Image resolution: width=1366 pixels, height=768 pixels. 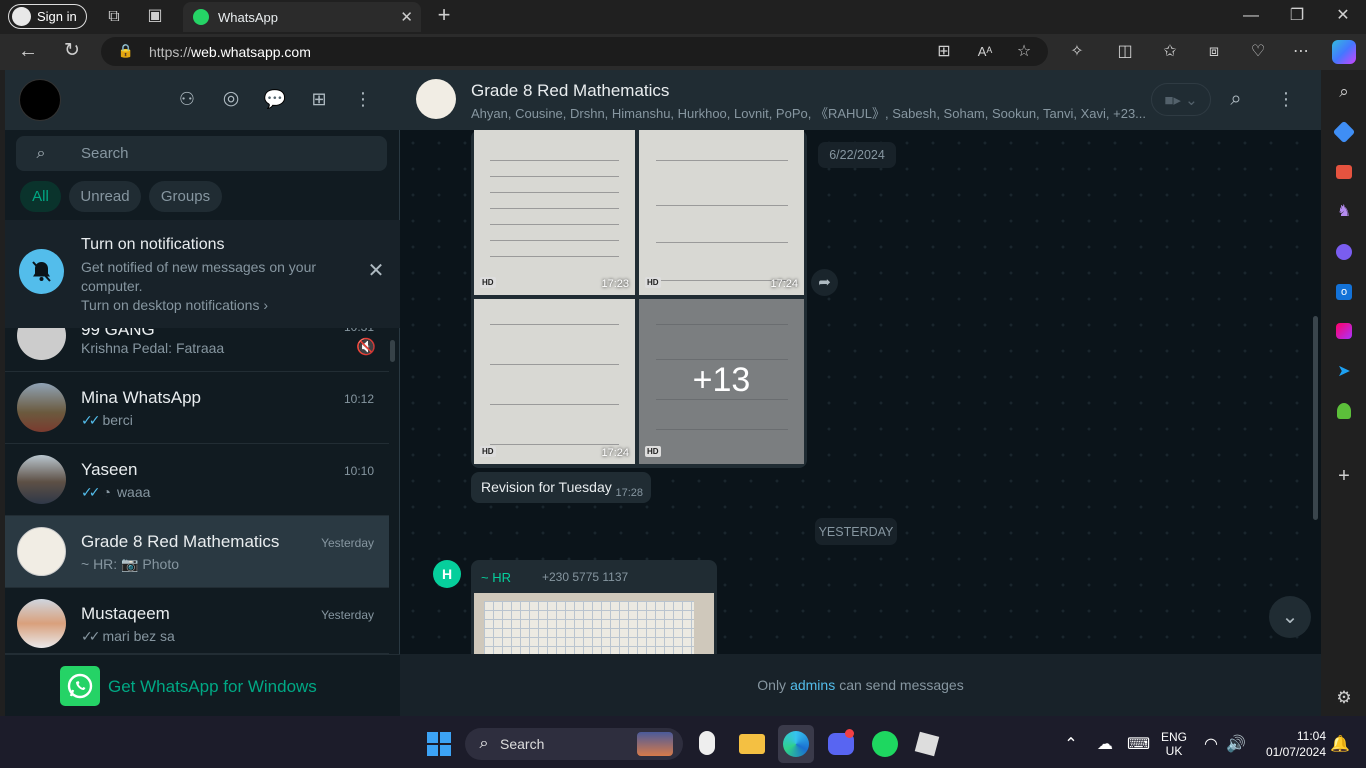 What do you see at coordinates (1344, 372) in the screenshot?
I see `telegram-icon: ➤` at bounding box center [1344, 372].